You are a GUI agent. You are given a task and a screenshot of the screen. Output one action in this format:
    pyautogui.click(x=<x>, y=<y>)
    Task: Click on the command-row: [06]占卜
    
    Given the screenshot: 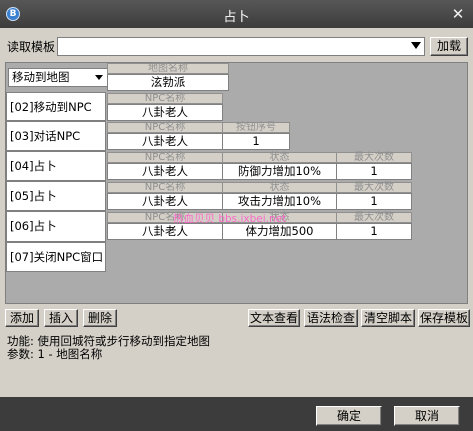 What is the action you would take?
    pyautogui.click(x=56, y=226)
    